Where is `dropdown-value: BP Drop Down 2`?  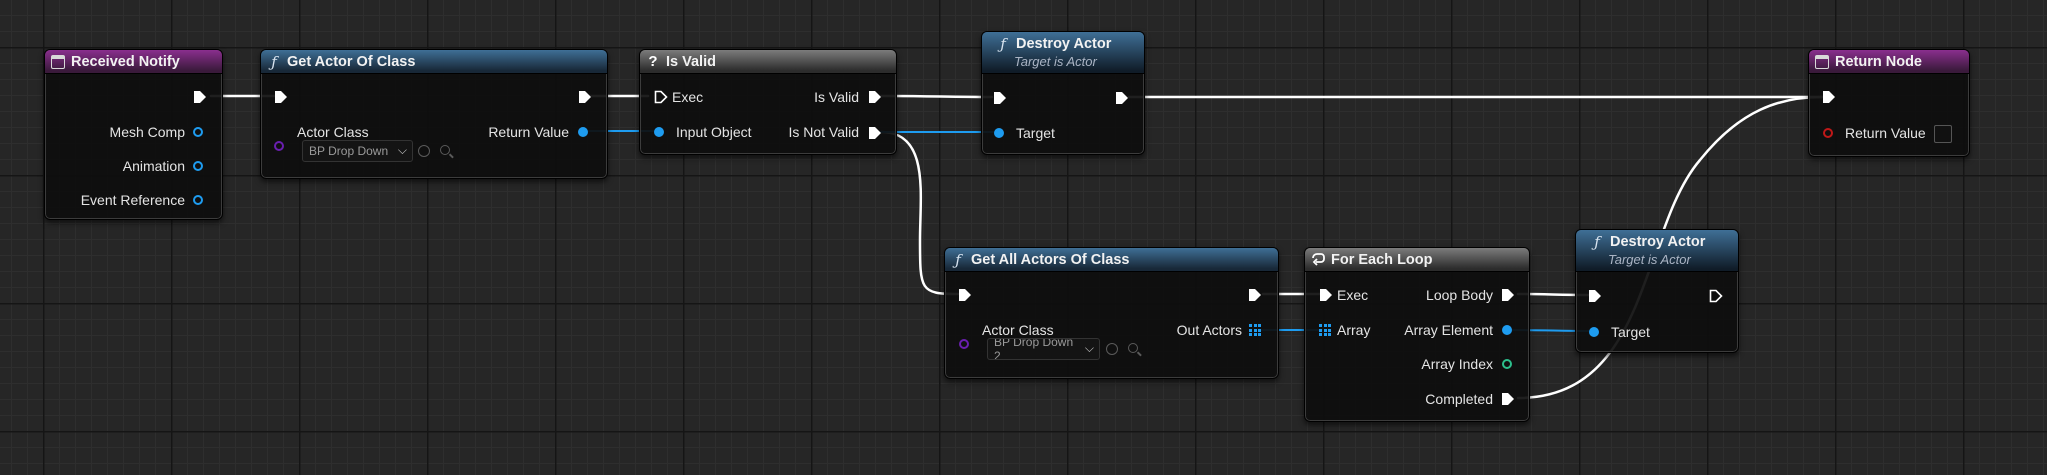 dropdown-value: BP Drop Down 2 is located at coordinates (1034, 349).